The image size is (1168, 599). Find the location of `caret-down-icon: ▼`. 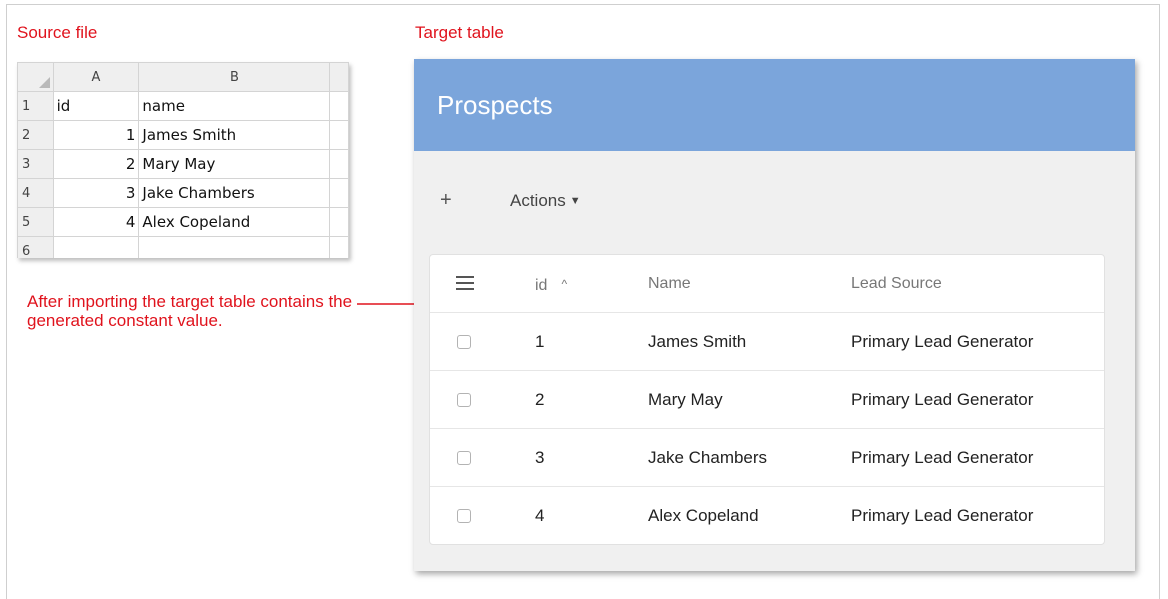

caret-down-icon: ▼ is located at coordinates (575, 201).